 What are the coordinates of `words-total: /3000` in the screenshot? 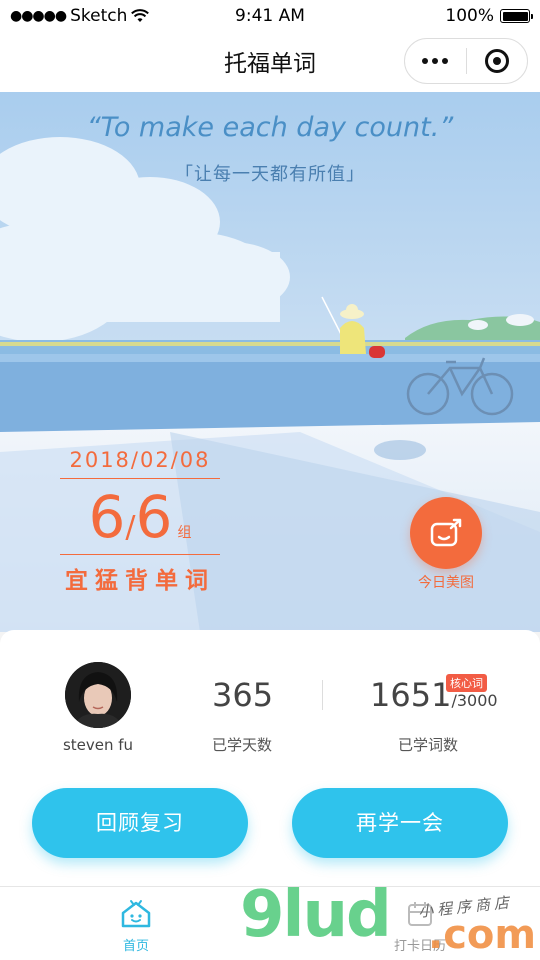 It's located at (474, 700).